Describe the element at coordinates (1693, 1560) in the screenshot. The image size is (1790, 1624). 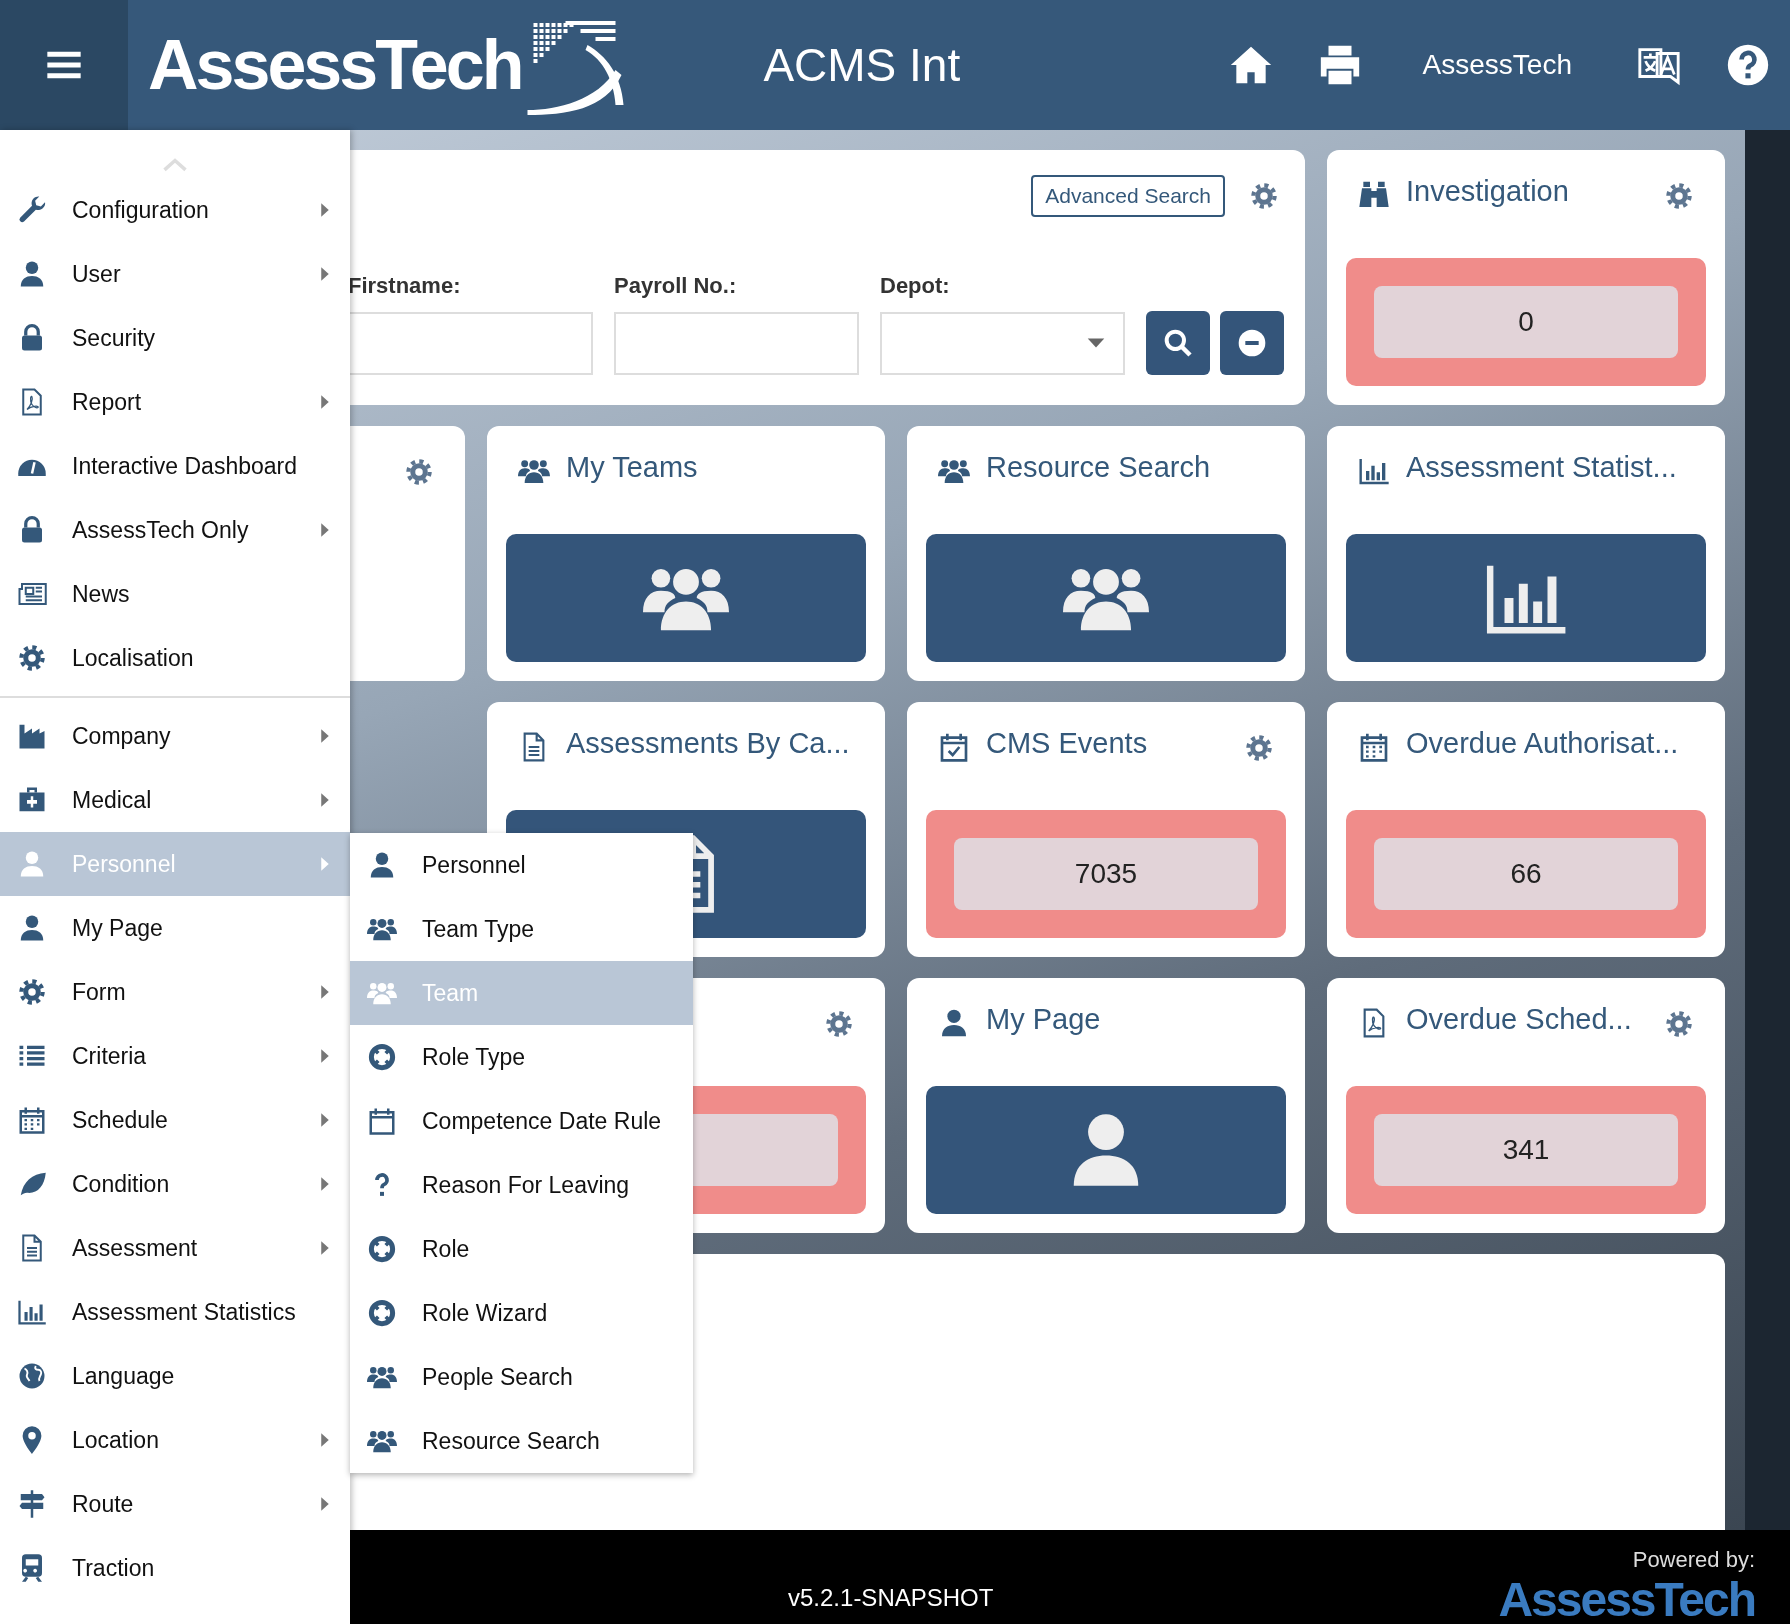
I see `powered-by-text: Powered by:` at that location.